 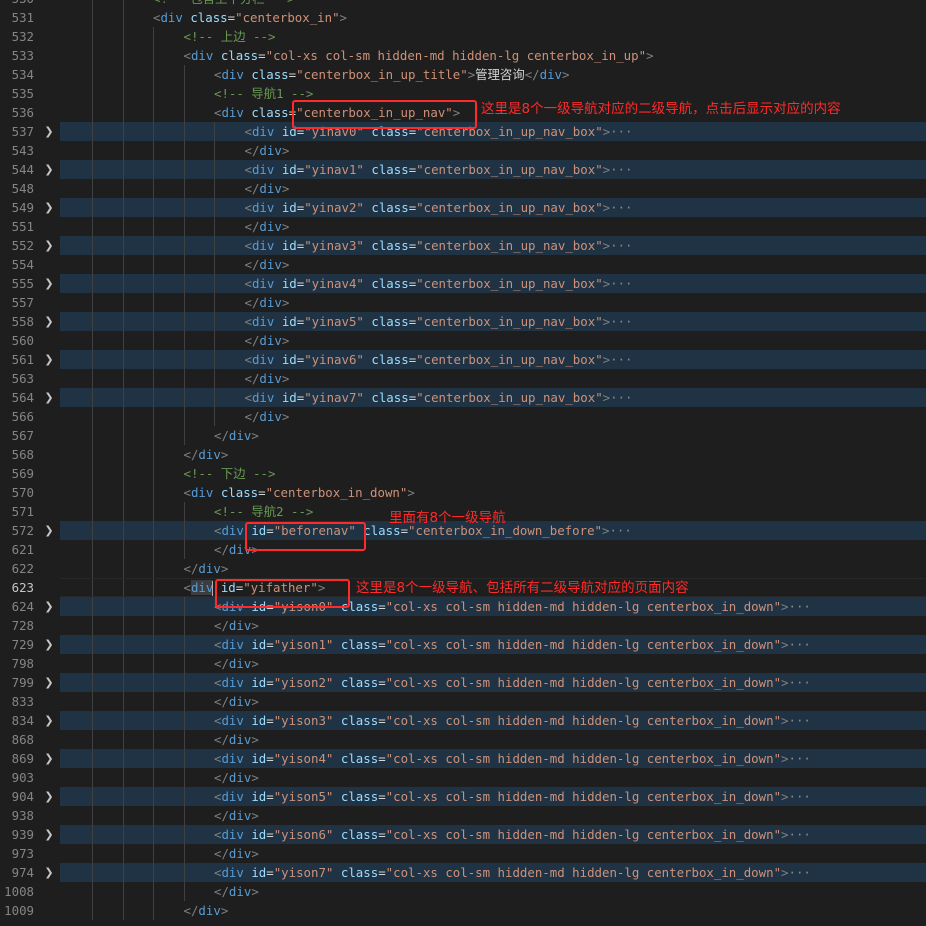 What do you see at coordinates (463, 473) in the screenshot?
I see `code-line: 569 <!-- 下边 -->` at bounding box center [463, 473].